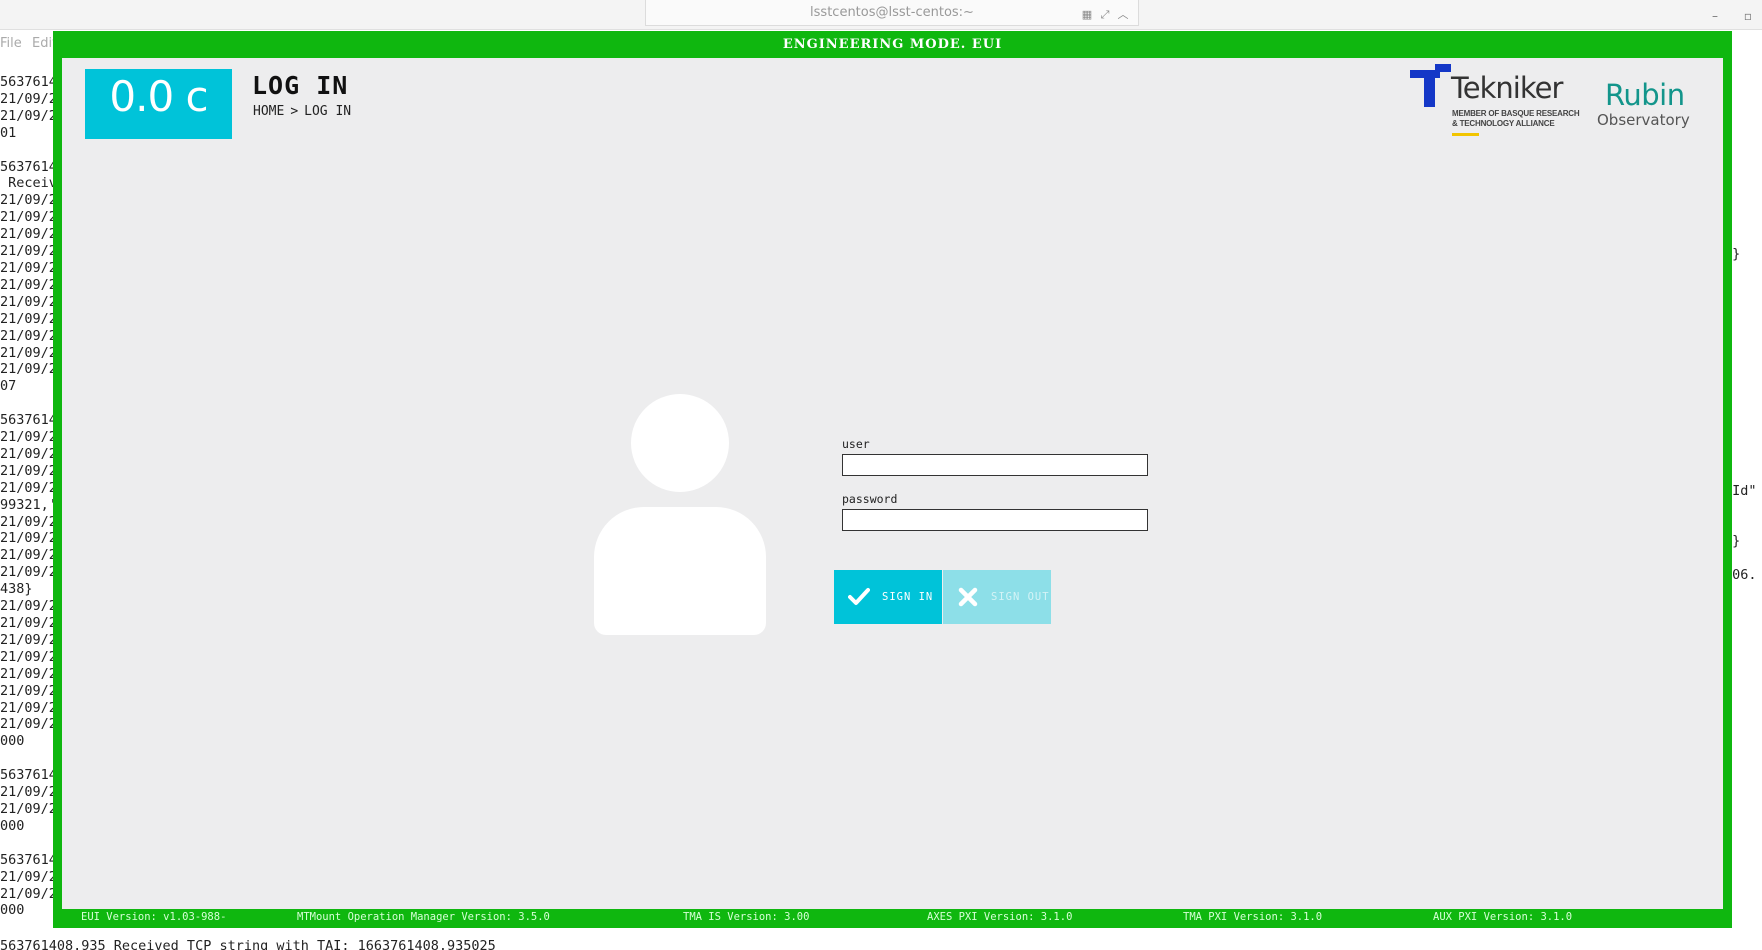 This screenshot has width=1762, height=950. I want to click on rubin-logo: Rubin Observatory, so click(1652, 108).